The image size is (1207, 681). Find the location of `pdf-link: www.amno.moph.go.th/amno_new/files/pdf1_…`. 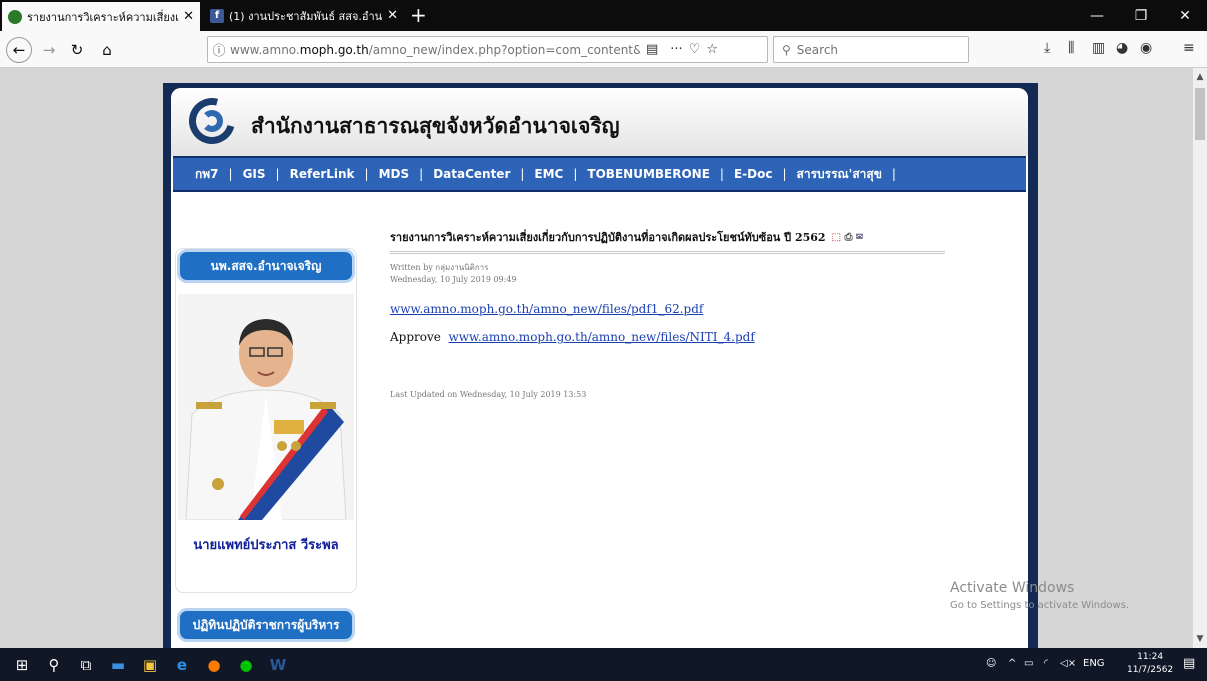

pdf-link: www.amno.moph.go.th/amno_new/files/pdf1_… is located at coordinates (546, 309).